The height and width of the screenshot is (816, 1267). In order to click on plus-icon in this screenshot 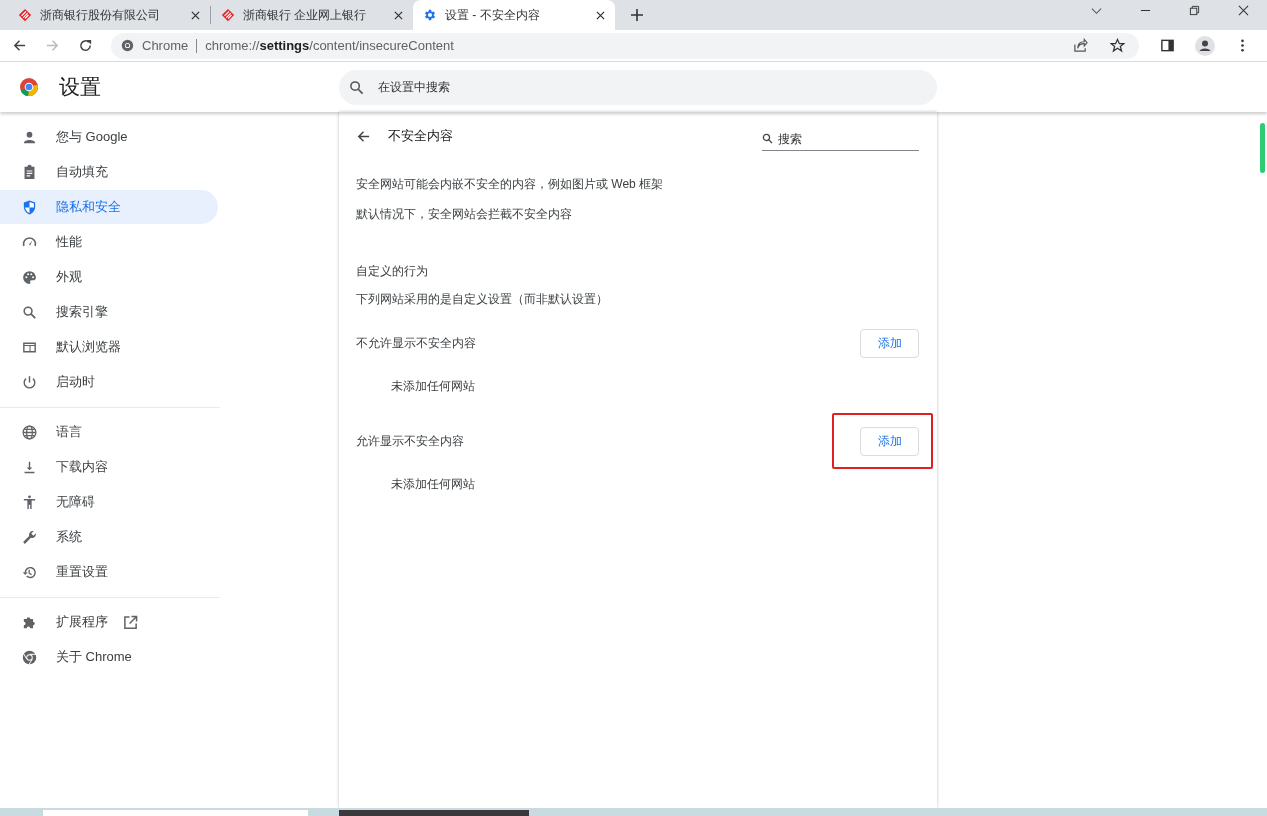, I will do `click(637, 15)`.